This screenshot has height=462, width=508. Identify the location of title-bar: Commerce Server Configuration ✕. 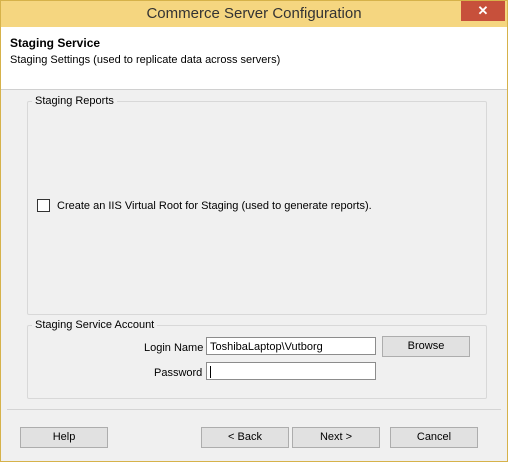
(254, 14).